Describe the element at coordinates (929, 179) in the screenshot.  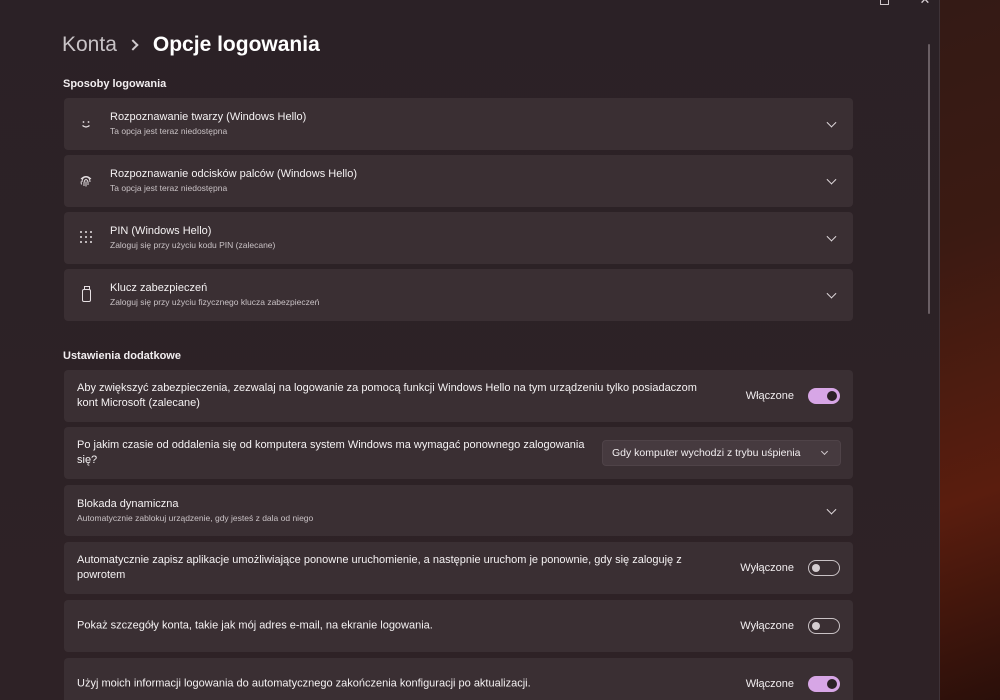
I see `vertical-scrollbar` at that location.